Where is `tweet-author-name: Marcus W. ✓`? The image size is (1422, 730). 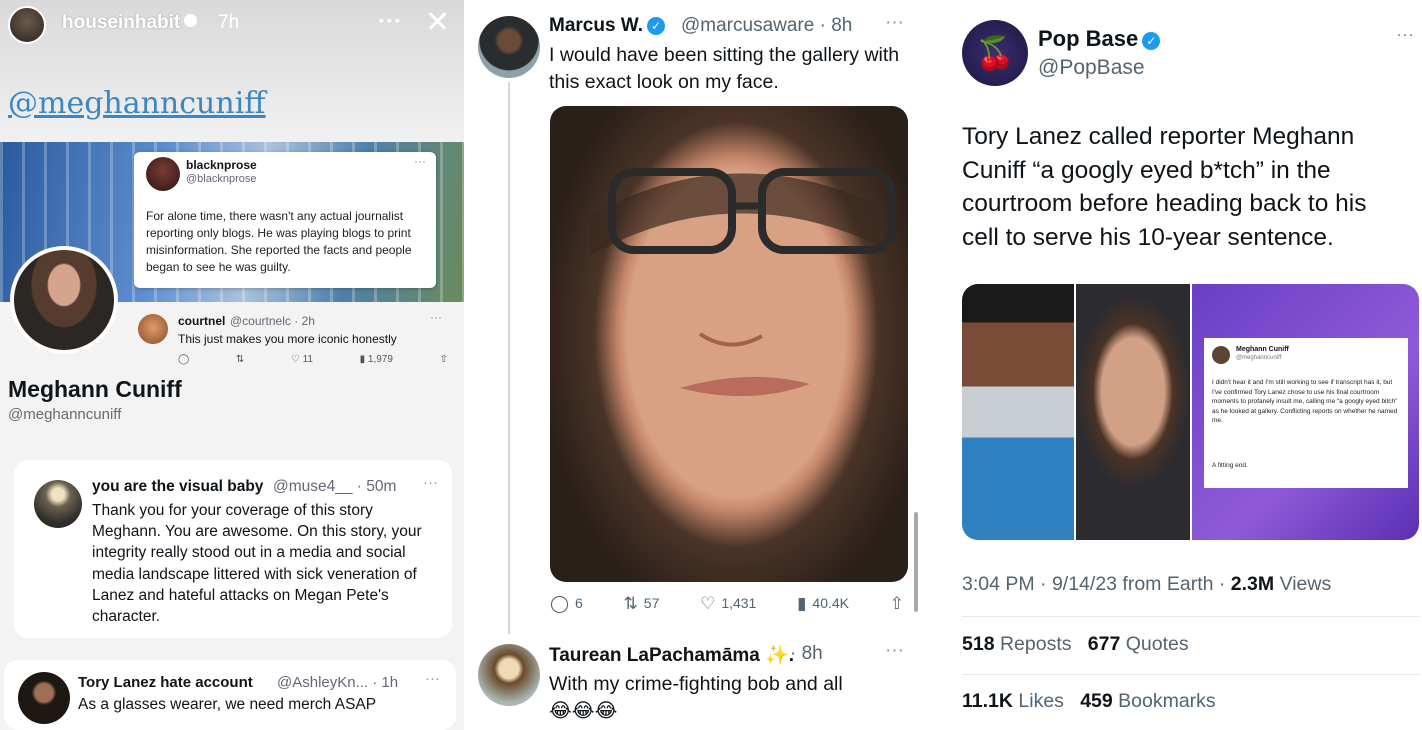
tweet-author-name: Marcus W. ✓ is located at coordinates (607, 26).